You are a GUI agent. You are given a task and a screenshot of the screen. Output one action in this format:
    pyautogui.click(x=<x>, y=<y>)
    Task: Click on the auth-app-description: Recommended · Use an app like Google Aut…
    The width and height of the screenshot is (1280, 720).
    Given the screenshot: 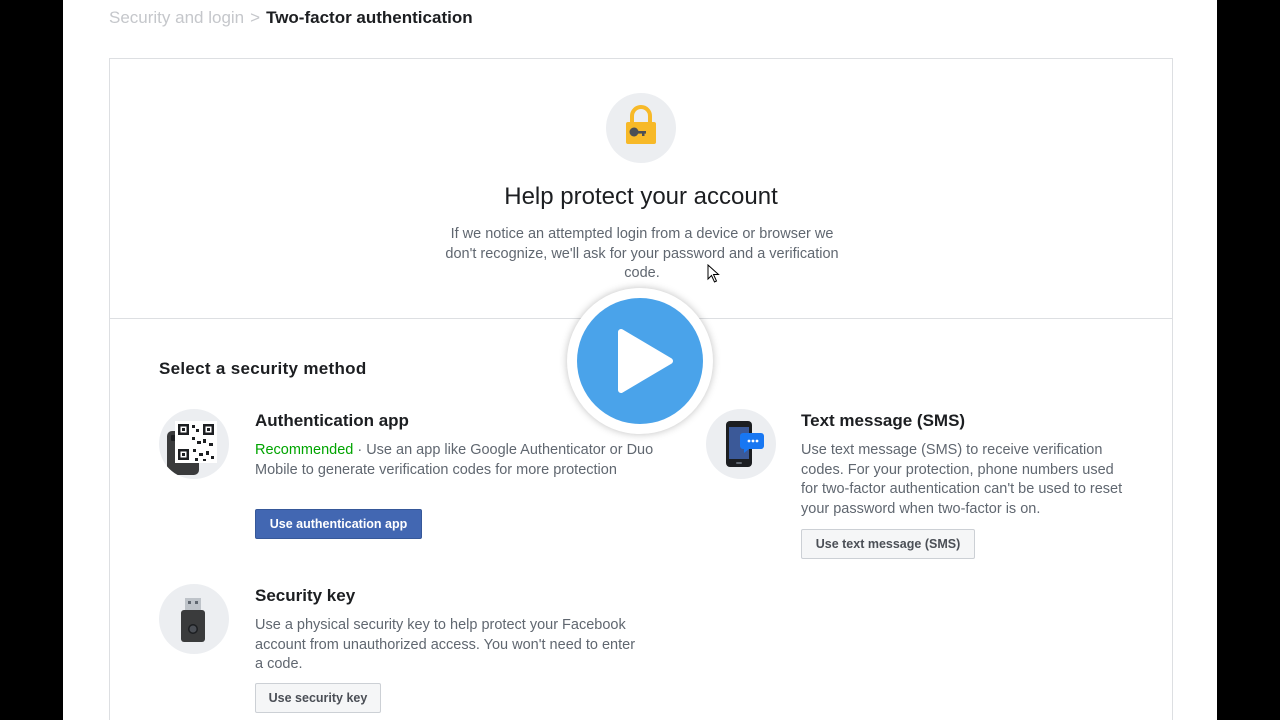 What is the action you would take?
    pyautogui.click(x=455, y=460)
    